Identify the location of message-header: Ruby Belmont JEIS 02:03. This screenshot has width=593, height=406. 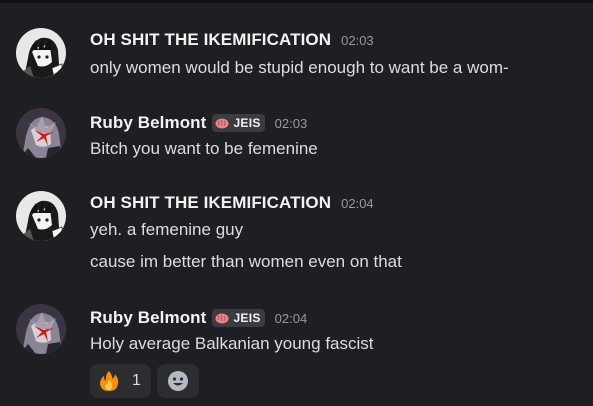
(198, 123).